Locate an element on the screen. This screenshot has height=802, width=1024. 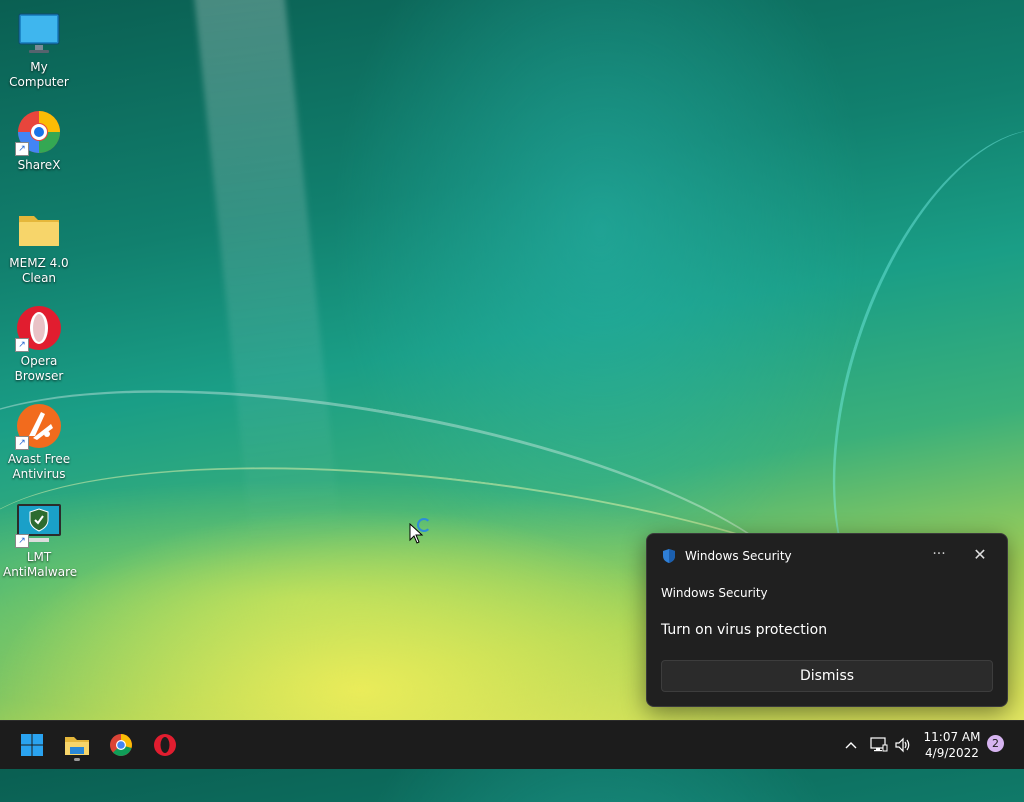
desktop-icon-sharex: ↗ ShareX is located at coordinates (39, 137).